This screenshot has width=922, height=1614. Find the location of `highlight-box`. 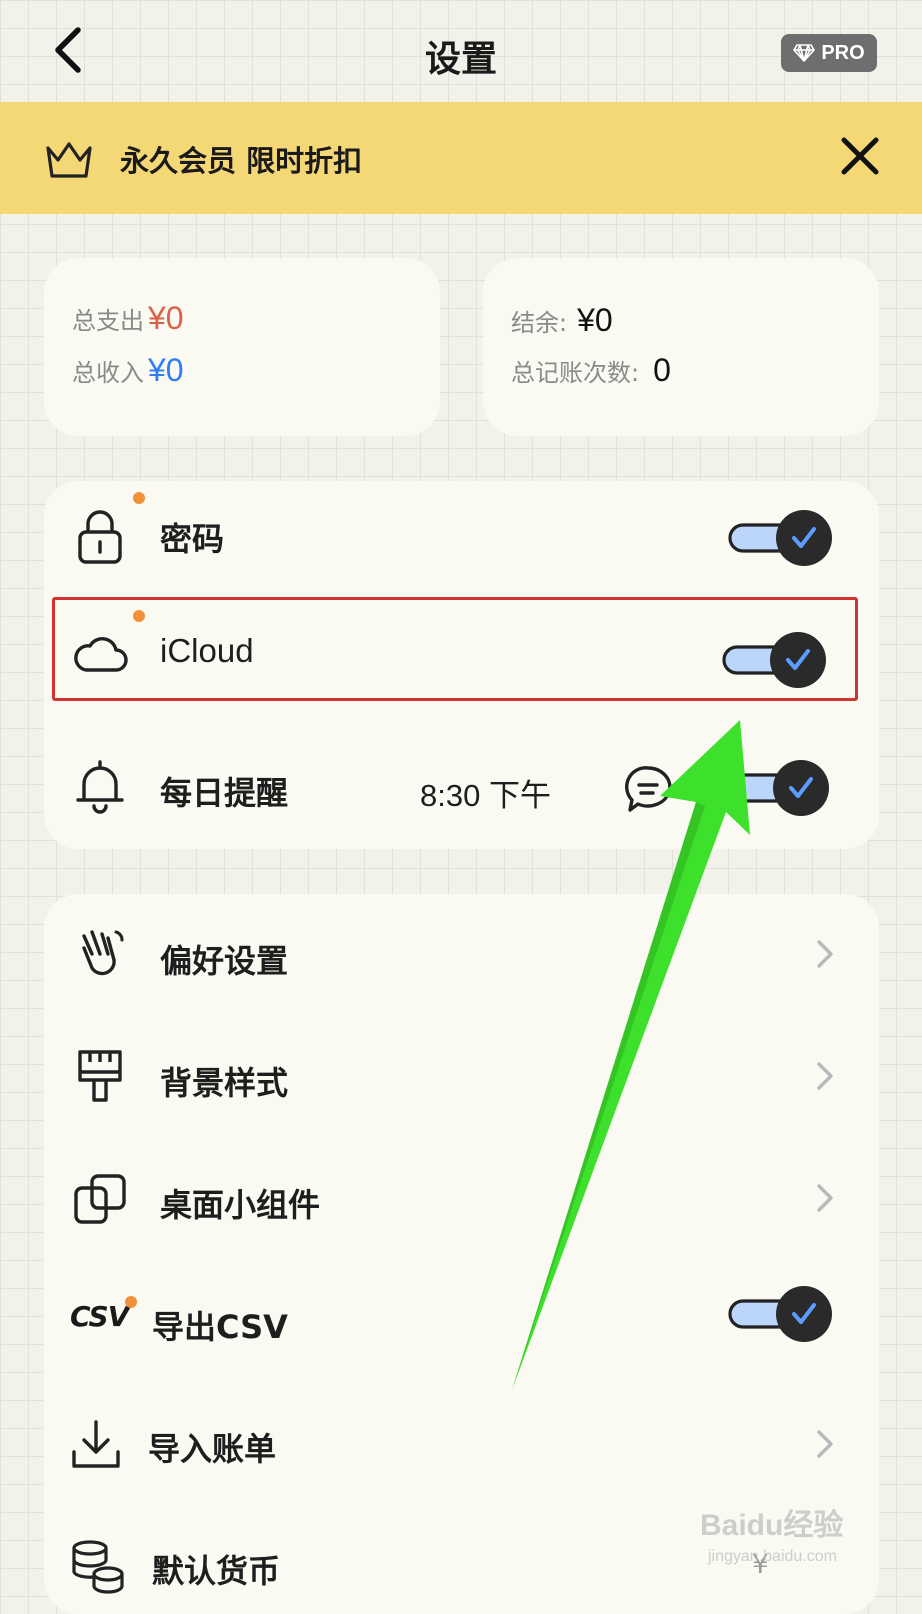

highlight-box is located at coordinates (455, 649).